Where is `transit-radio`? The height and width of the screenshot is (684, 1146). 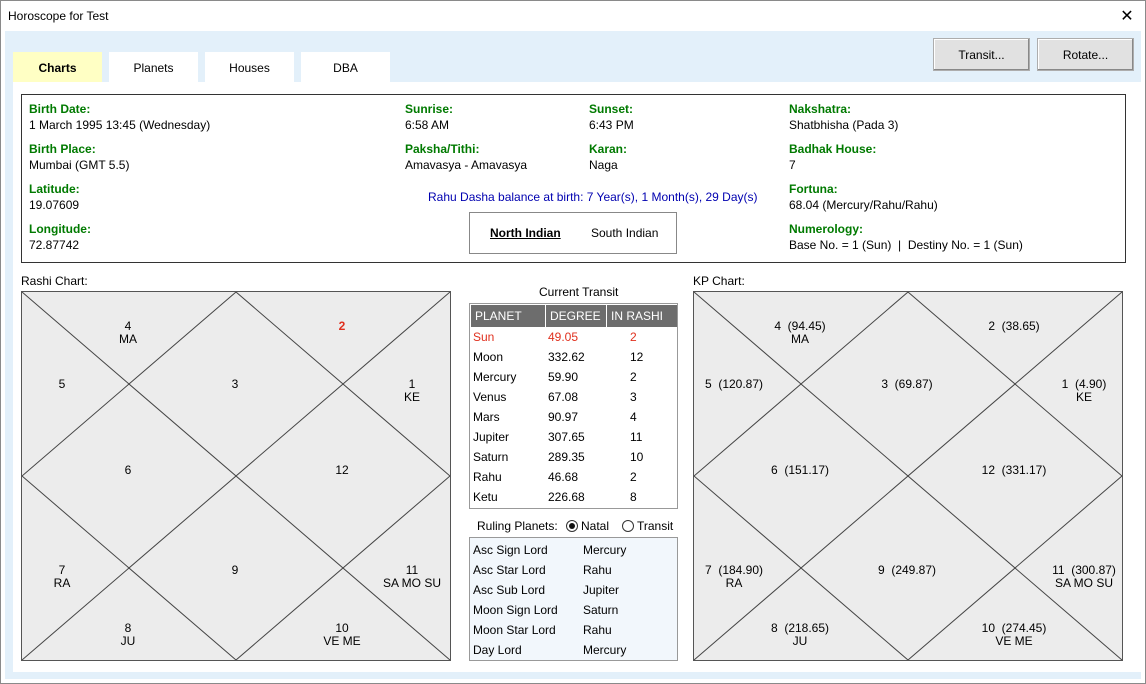
transit-radio is located at coordinates (628, 526).